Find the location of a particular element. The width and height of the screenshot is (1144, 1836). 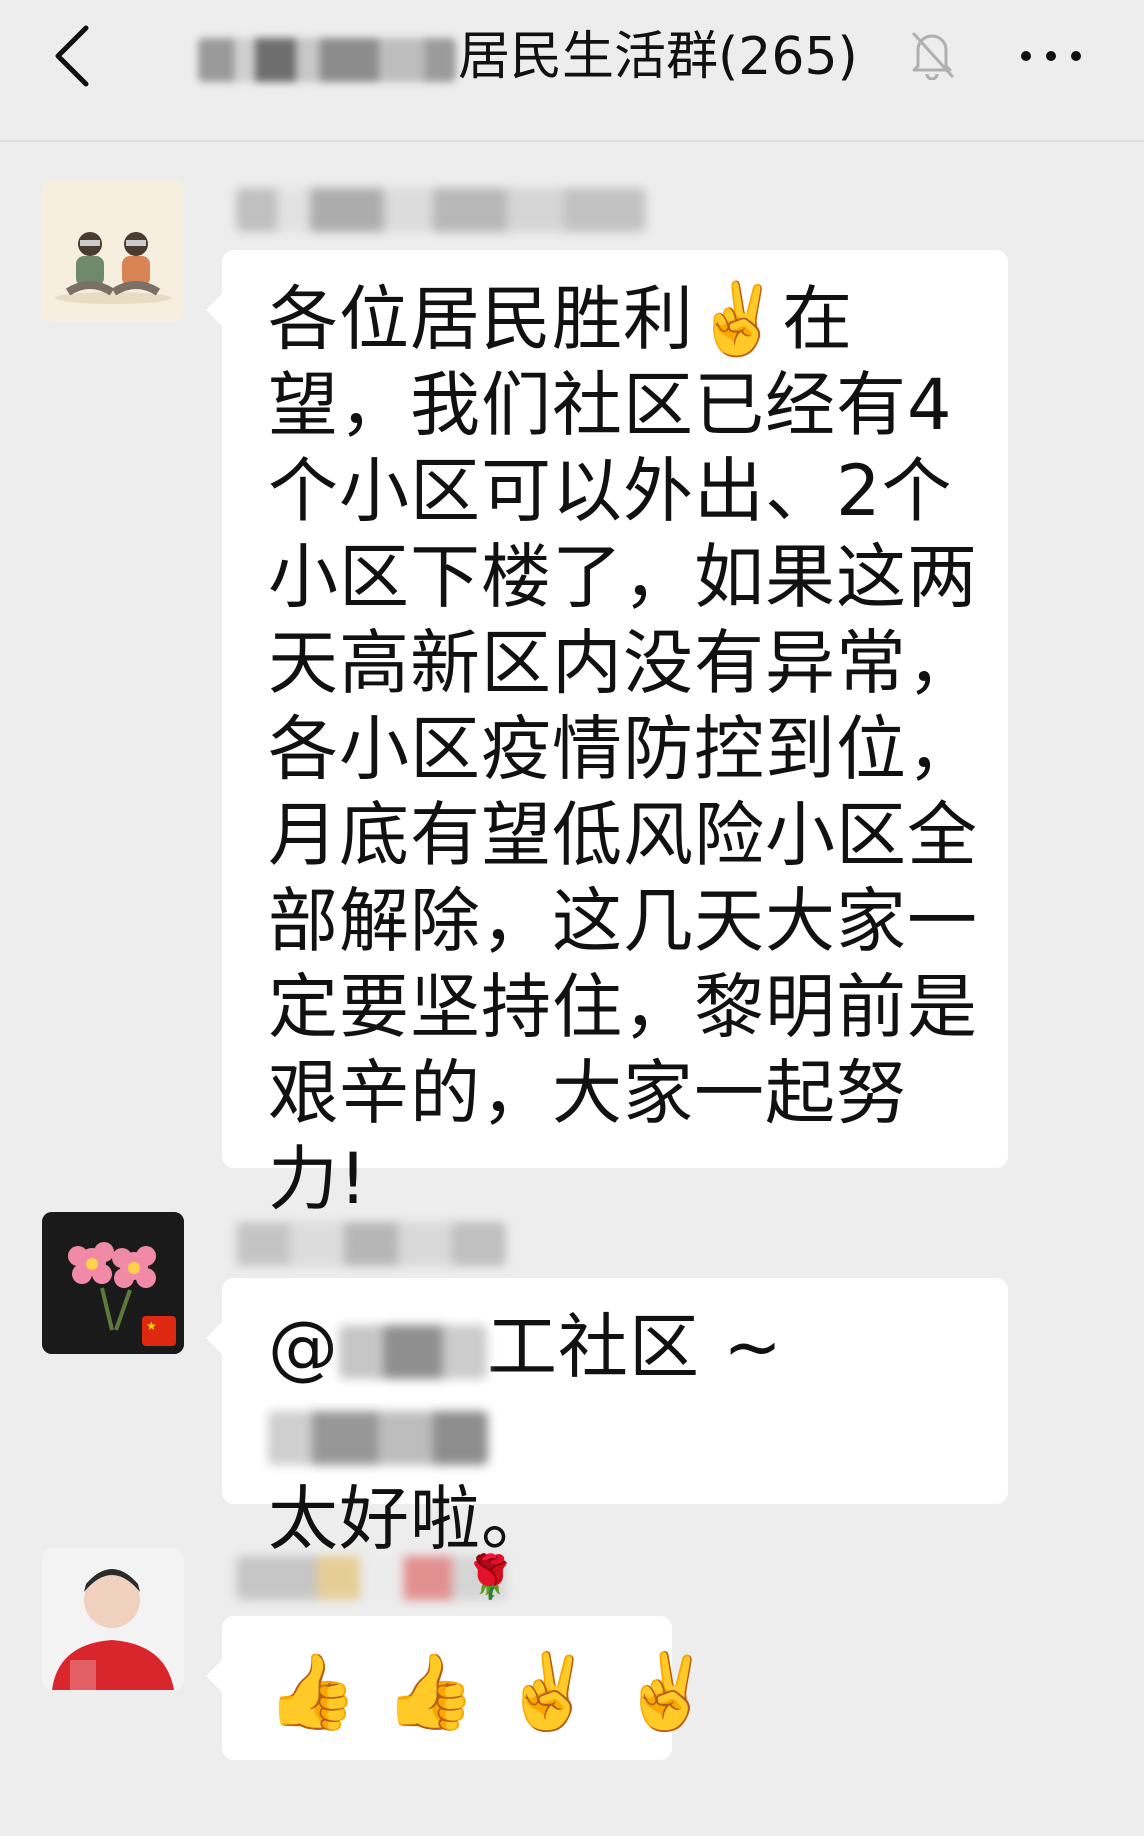

mention-visible: 工社区 is located at coordinates (593, 1347).